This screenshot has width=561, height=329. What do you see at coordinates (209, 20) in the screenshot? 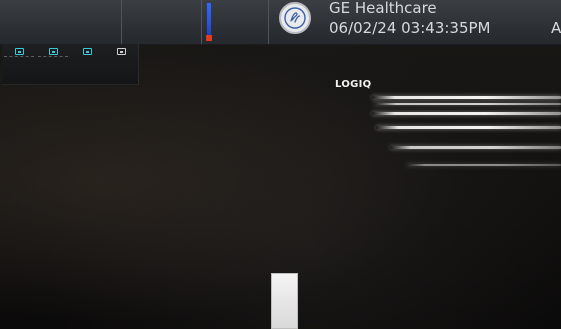
I see `depth-indicator-bar` at bounding box center [209, 20].